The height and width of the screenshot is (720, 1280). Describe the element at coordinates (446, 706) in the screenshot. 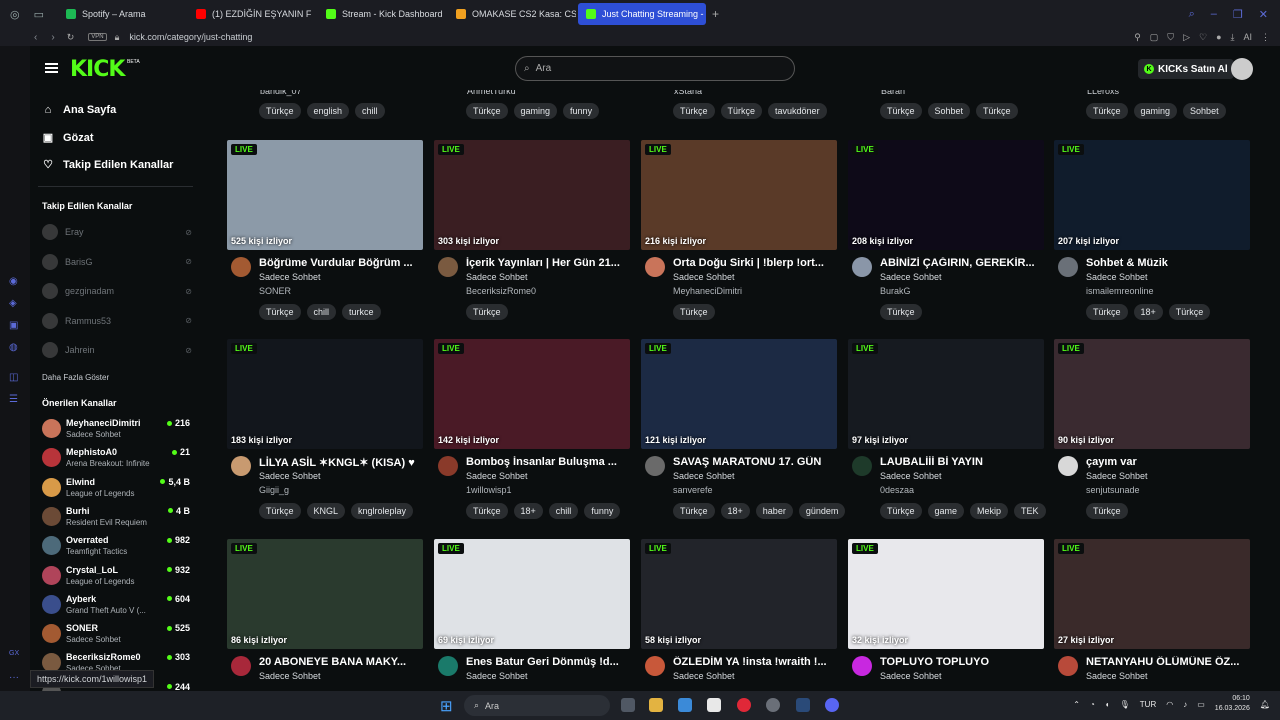

I see `start-windows-icon: ⊞` at that location.